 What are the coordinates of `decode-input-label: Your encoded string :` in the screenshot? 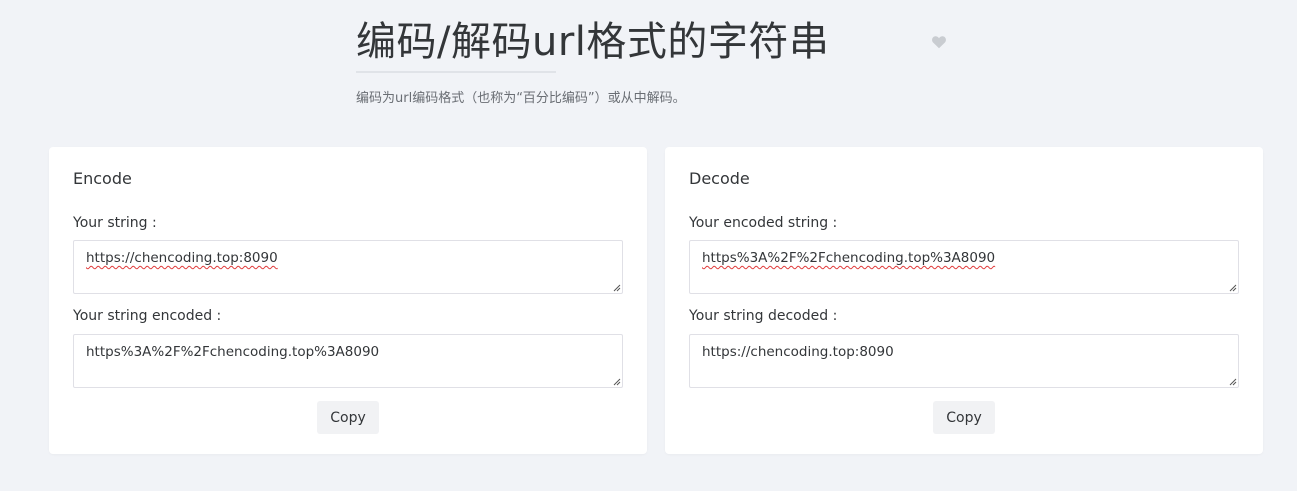 It's located at (763, 223).